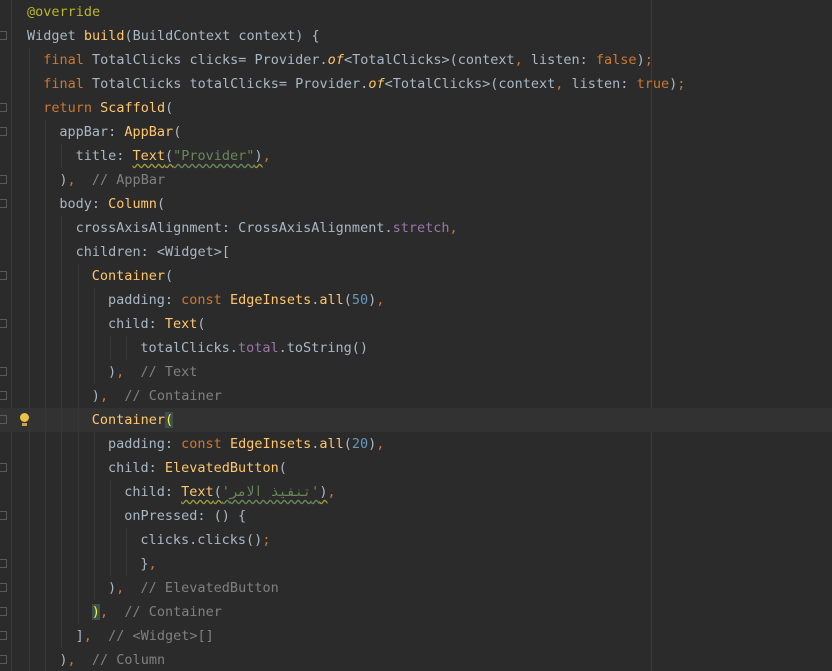  What do you see at coordinates (416, 252) in the screenshot?
I see `code-line: children: <Widget>[` at bounding box center [416, 252].